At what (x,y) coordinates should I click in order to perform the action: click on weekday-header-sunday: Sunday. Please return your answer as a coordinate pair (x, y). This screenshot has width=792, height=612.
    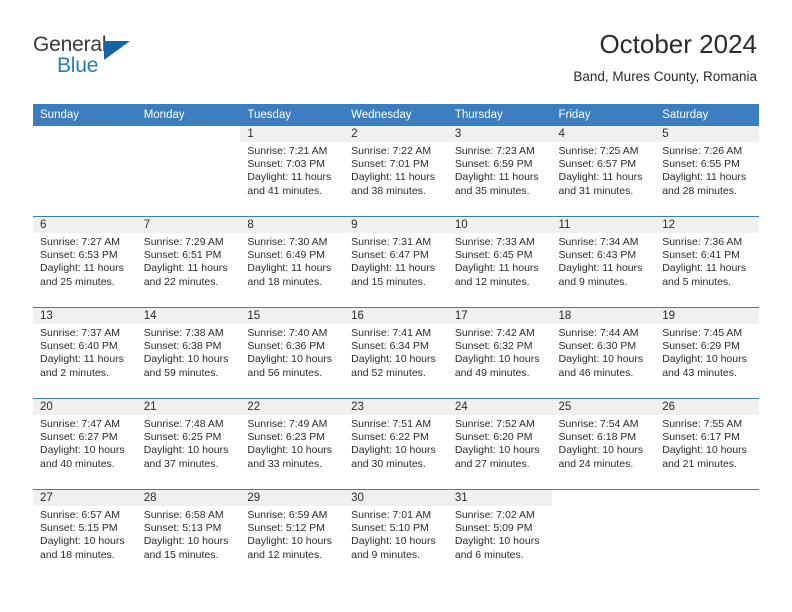
    Looking at the image, I should click on (85, 115).